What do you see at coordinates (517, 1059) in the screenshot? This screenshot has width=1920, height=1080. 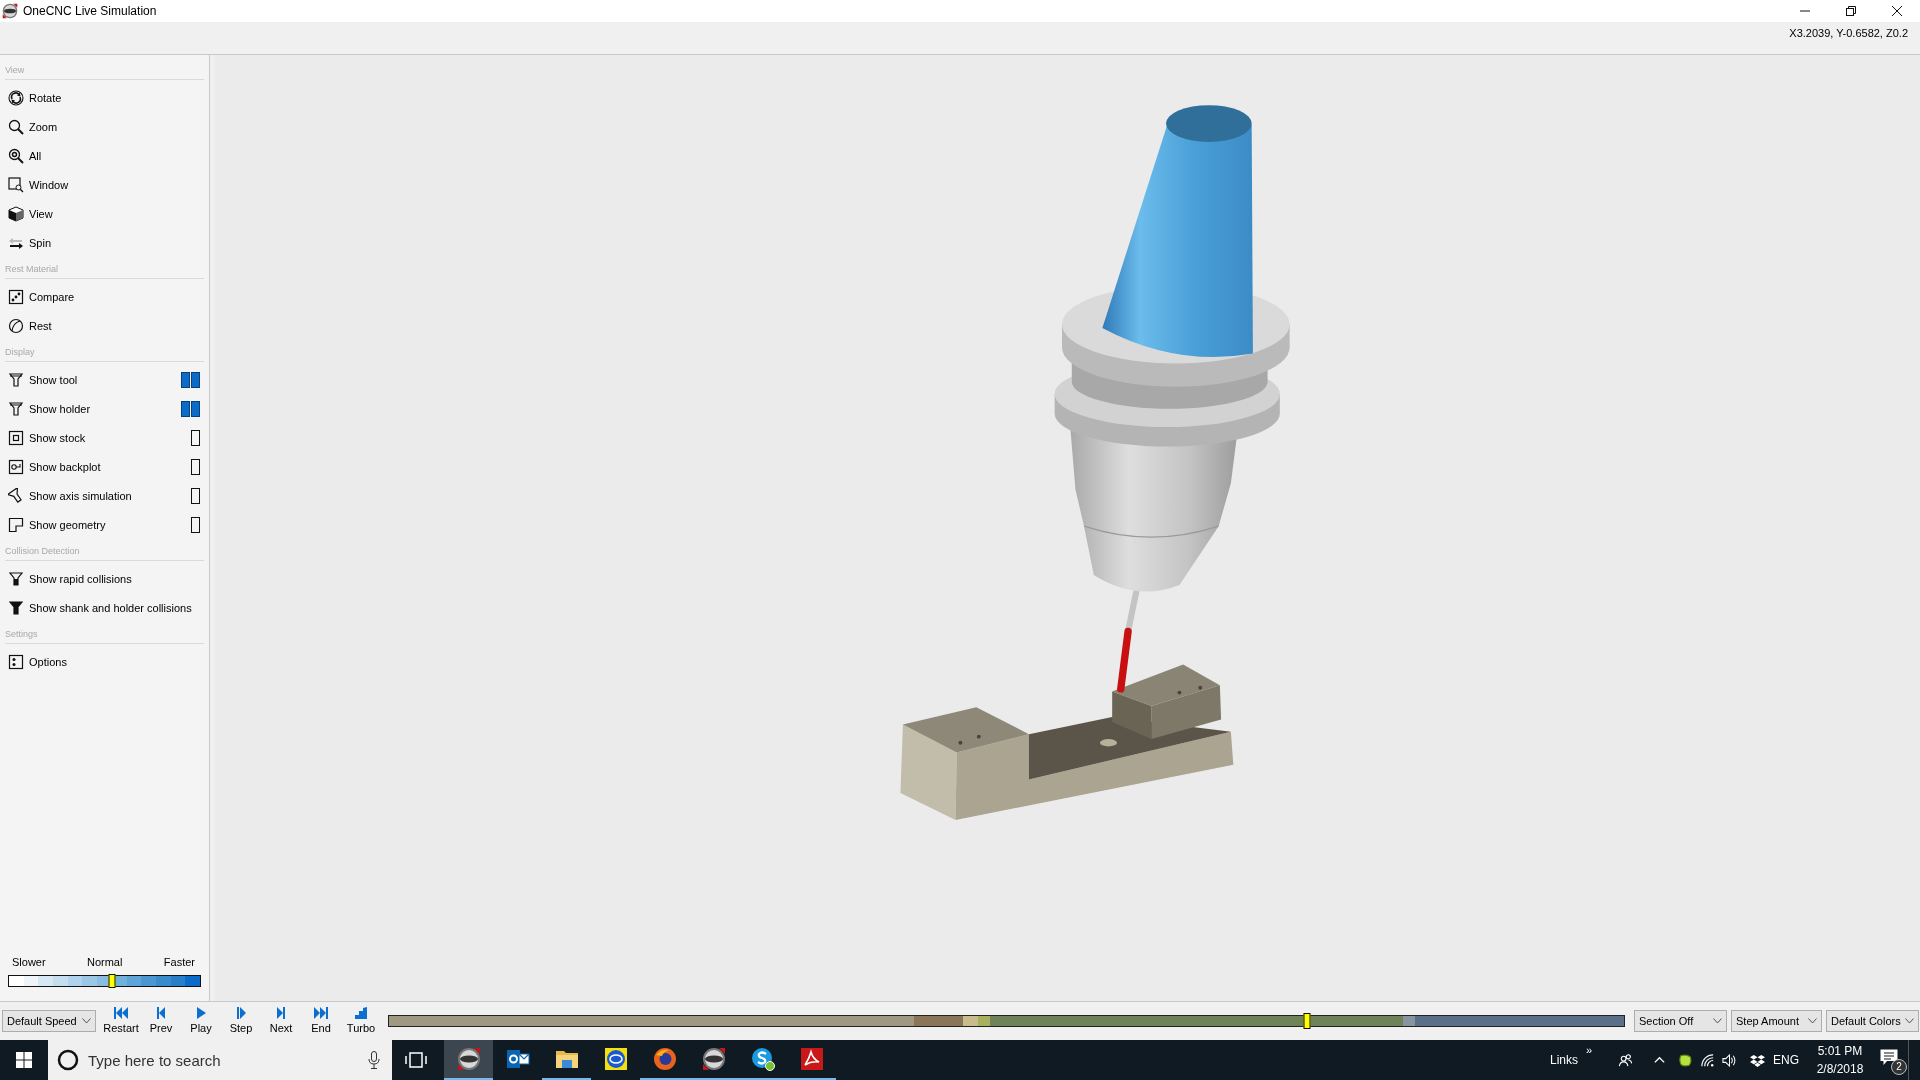 I see `envelope-icon` at bounding box center [517, 1059].